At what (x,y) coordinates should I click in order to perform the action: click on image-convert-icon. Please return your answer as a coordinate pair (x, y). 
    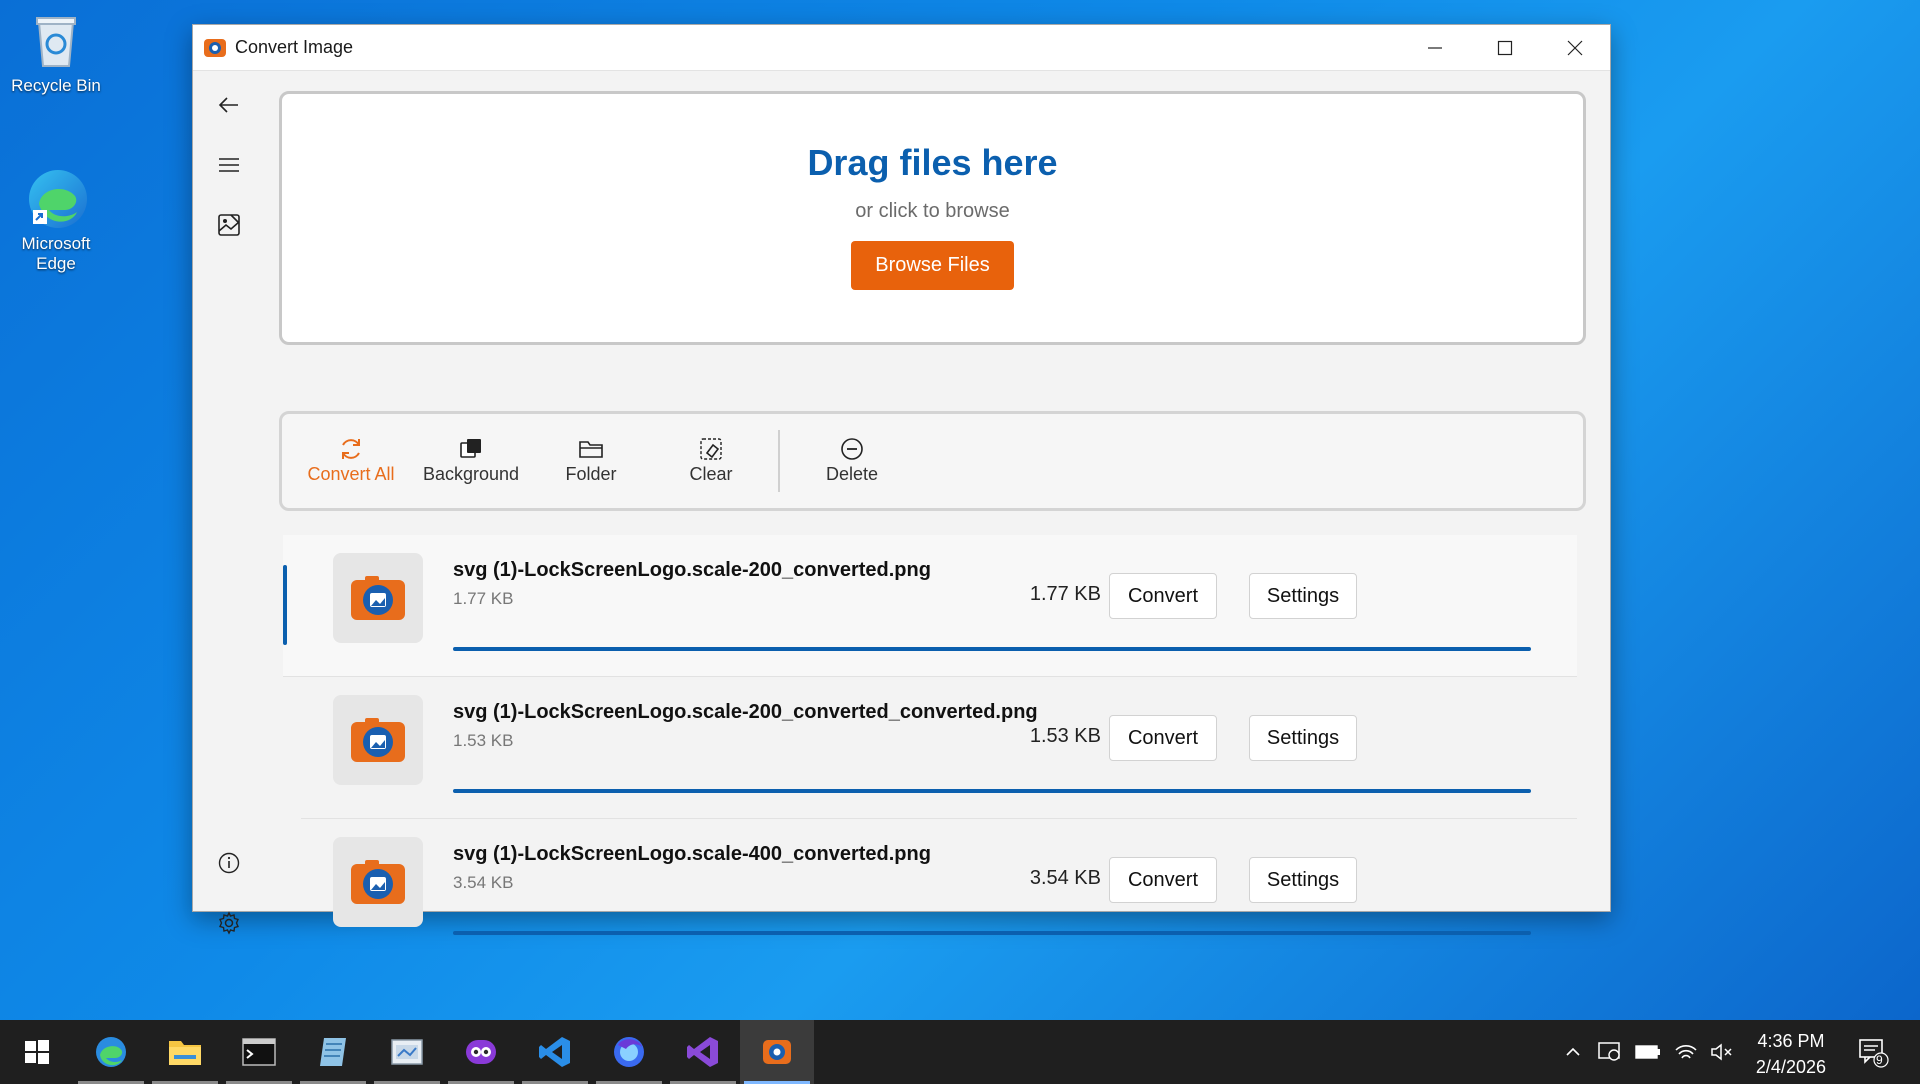
    Looking at the image, I should click on (229, 225).